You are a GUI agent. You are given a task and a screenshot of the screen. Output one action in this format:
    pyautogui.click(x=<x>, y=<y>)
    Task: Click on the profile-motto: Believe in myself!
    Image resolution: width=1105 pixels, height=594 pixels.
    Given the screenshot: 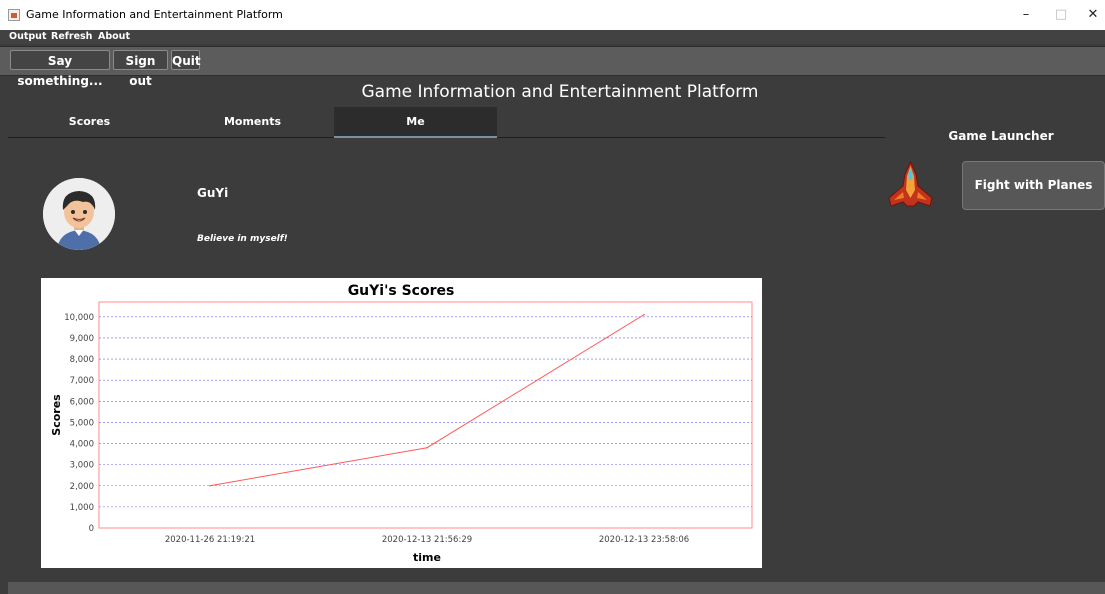 What is the action you would take?
    pyautogui.click(x=242, y=239)
    